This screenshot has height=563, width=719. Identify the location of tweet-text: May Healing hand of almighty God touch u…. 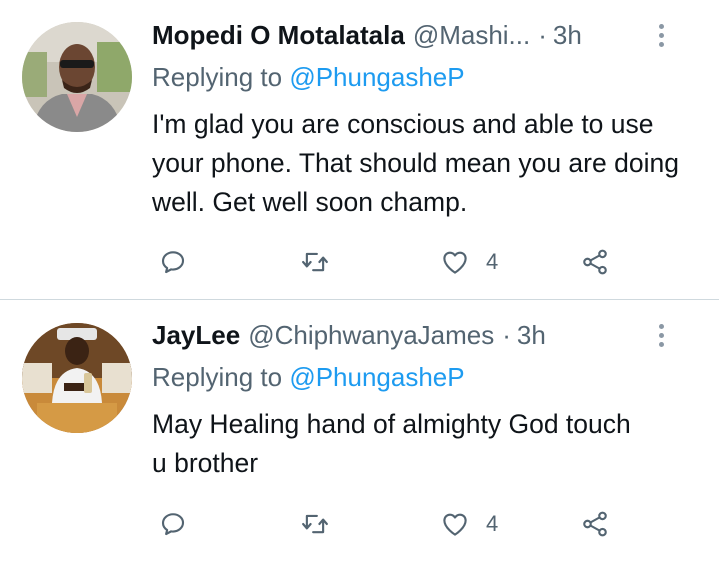
(391, 443).